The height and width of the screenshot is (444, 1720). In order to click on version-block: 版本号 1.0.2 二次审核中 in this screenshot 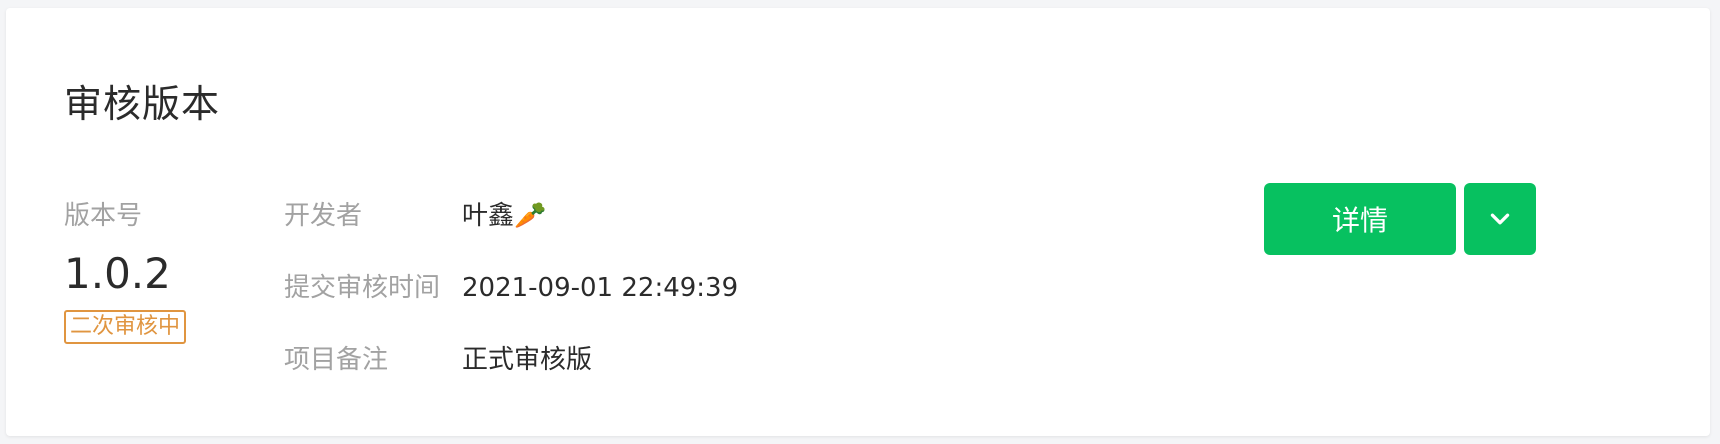, I will do `click(125, 271)`.